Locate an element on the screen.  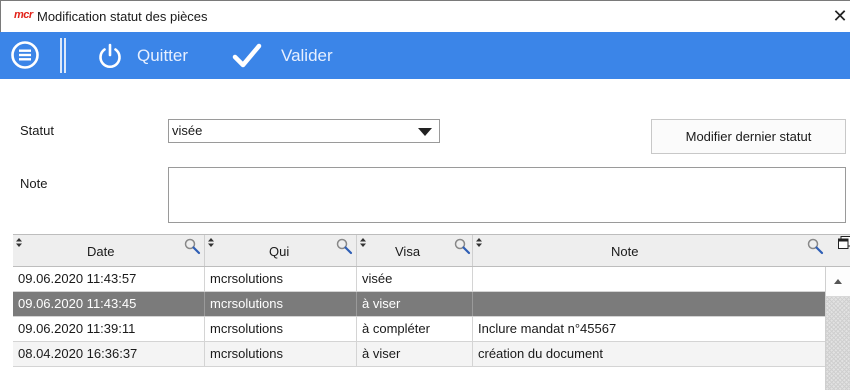
table-row: 09.06.2020 11:43:57 mcrsolutions visée is located at coordinates (419, 279).